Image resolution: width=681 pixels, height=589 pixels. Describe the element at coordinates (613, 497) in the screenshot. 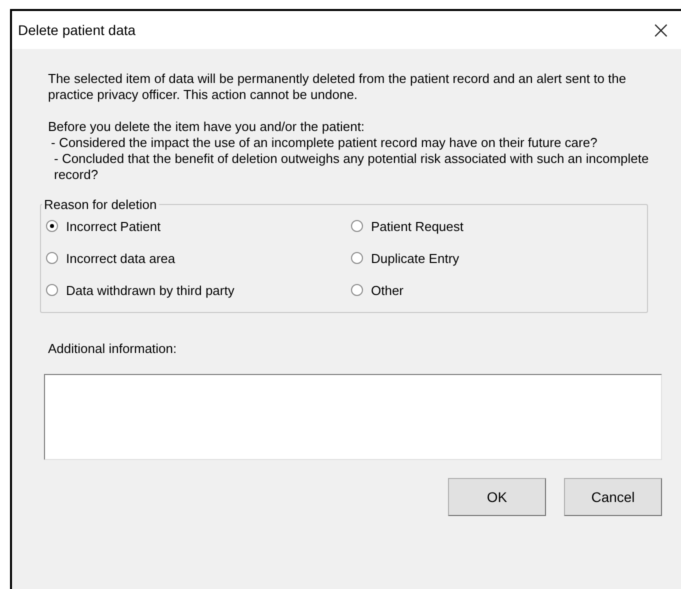

I see `cancel-button: Cancel` at that location.